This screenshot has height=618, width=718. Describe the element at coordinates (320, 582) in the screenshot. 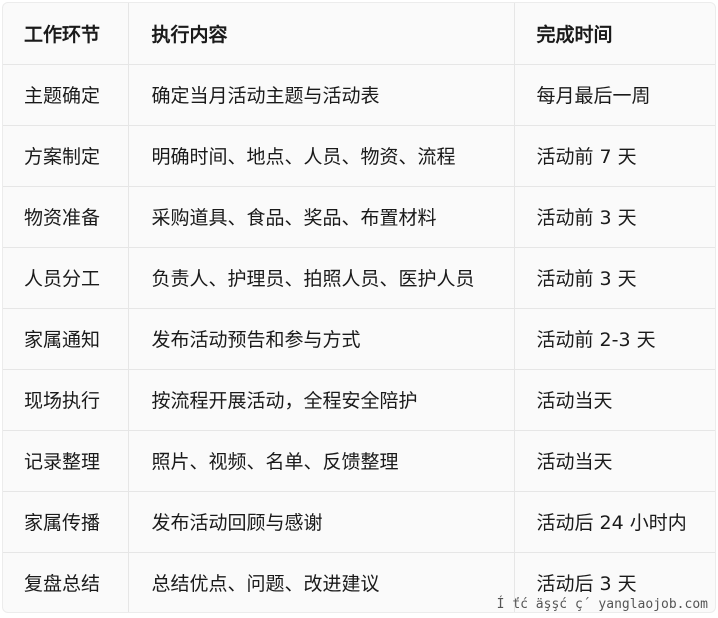

I see `cell-content: 总结优点、问题、改进建议` at that location.